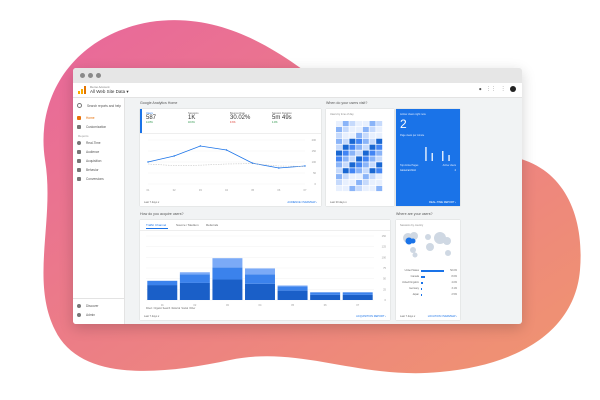 The image size is (600, 400). I want to click on search-input: Search reports and help, so click(104, 106).